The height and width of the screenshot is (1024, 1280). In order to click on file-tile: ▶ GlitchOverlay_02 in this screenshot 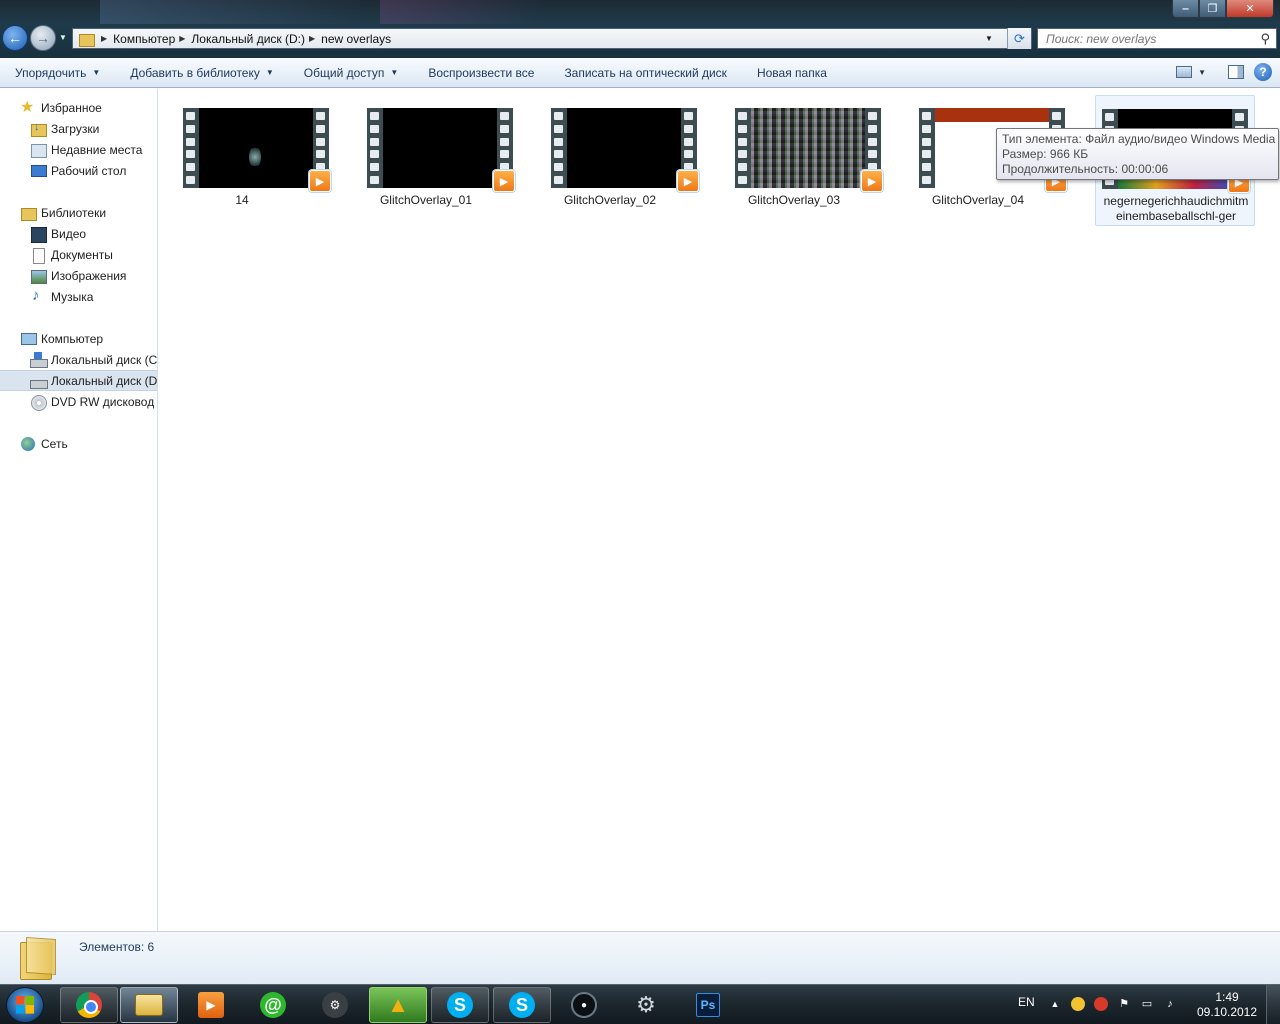, I will do `click(614, 158)`.